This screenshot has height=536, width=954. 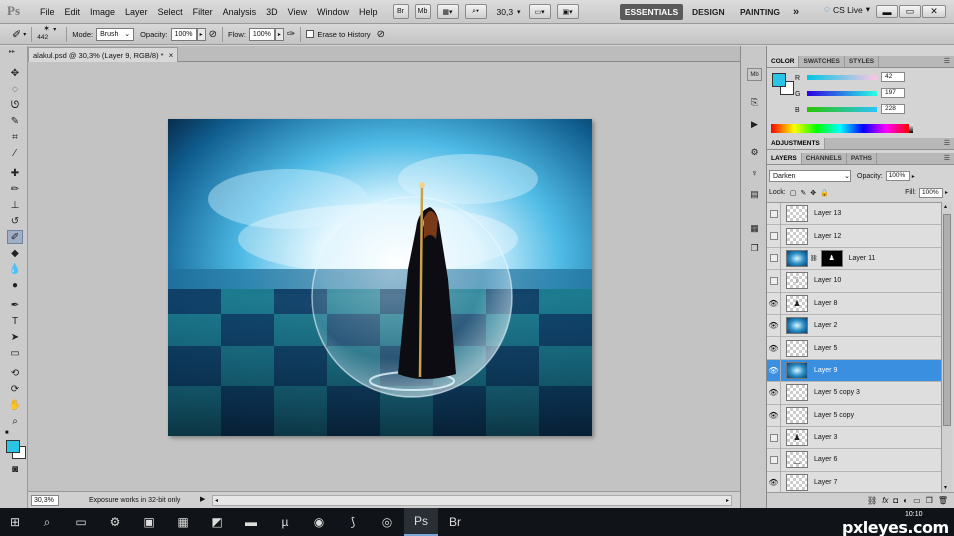 I want to click on add-mask-icon: ◘, so click(x=895, y=500).